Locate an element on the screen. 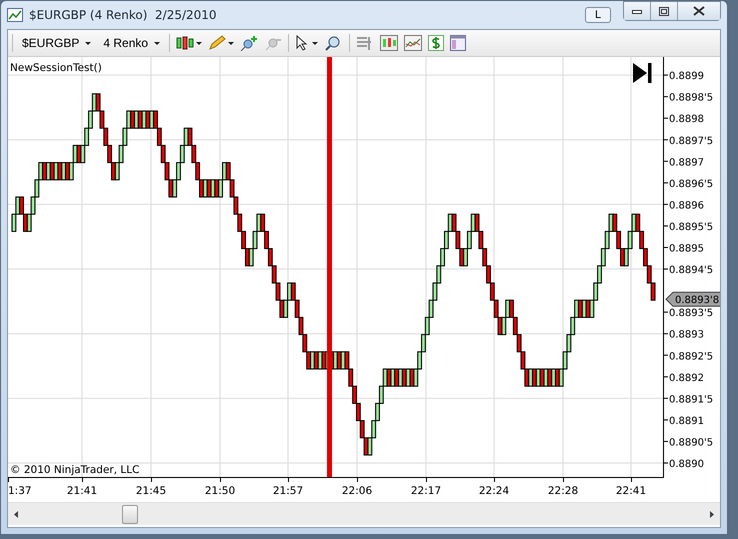  close-icon is located at coordinates (699, 11).